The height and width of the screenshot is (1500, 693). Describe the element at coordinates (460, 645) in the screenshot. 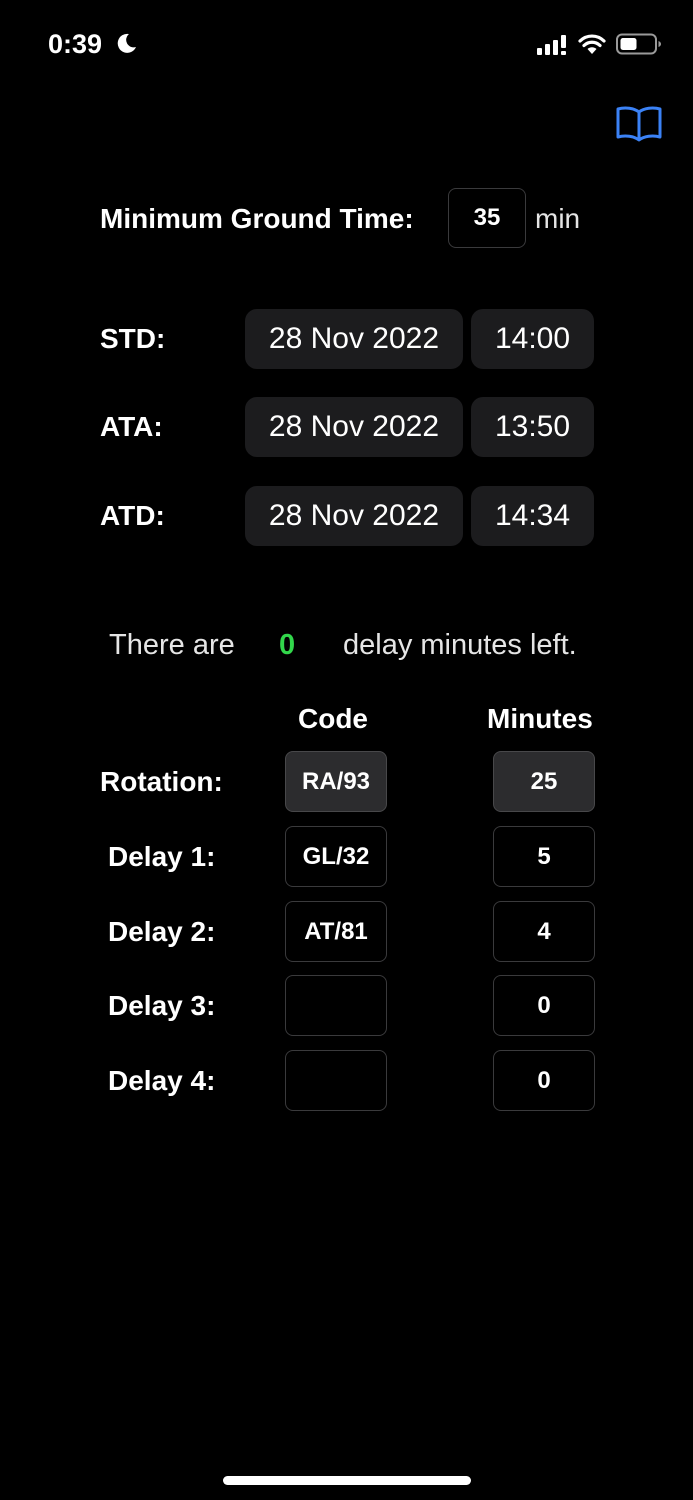

I see `delay-summary-suffix: delay minutes left.` at that location.